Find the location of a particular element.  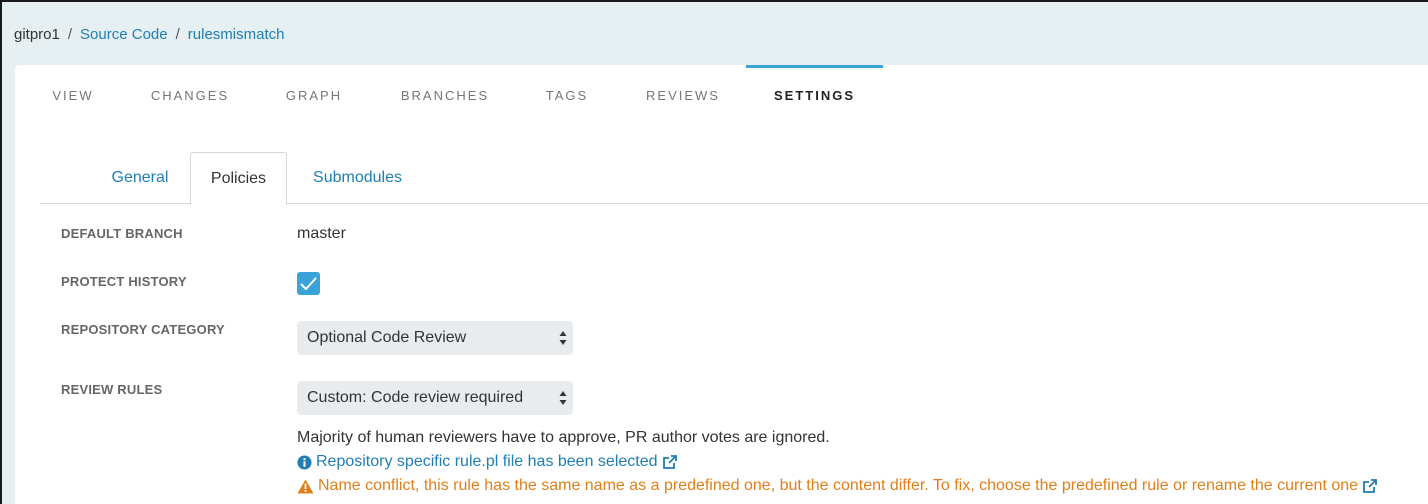

repository-category-select: Optional Code Review is located at coordinates (435, 338).